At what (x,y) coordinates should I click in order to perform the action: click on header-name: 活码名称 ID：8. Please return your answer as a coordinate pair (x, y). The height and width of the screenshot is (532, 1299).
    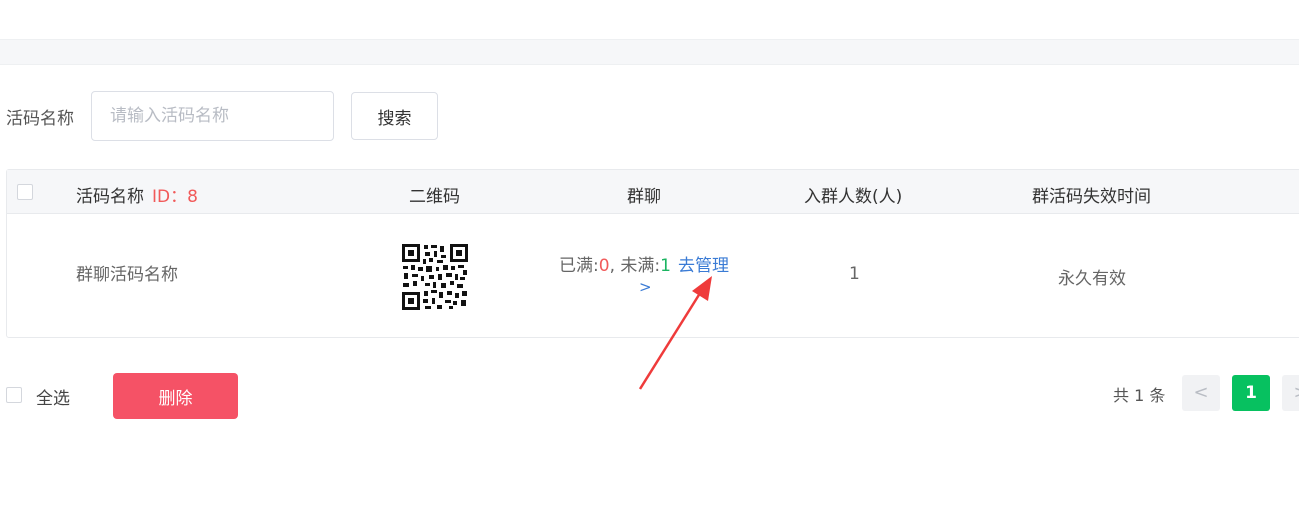
    Looking at the image, I should click on (137, 194).